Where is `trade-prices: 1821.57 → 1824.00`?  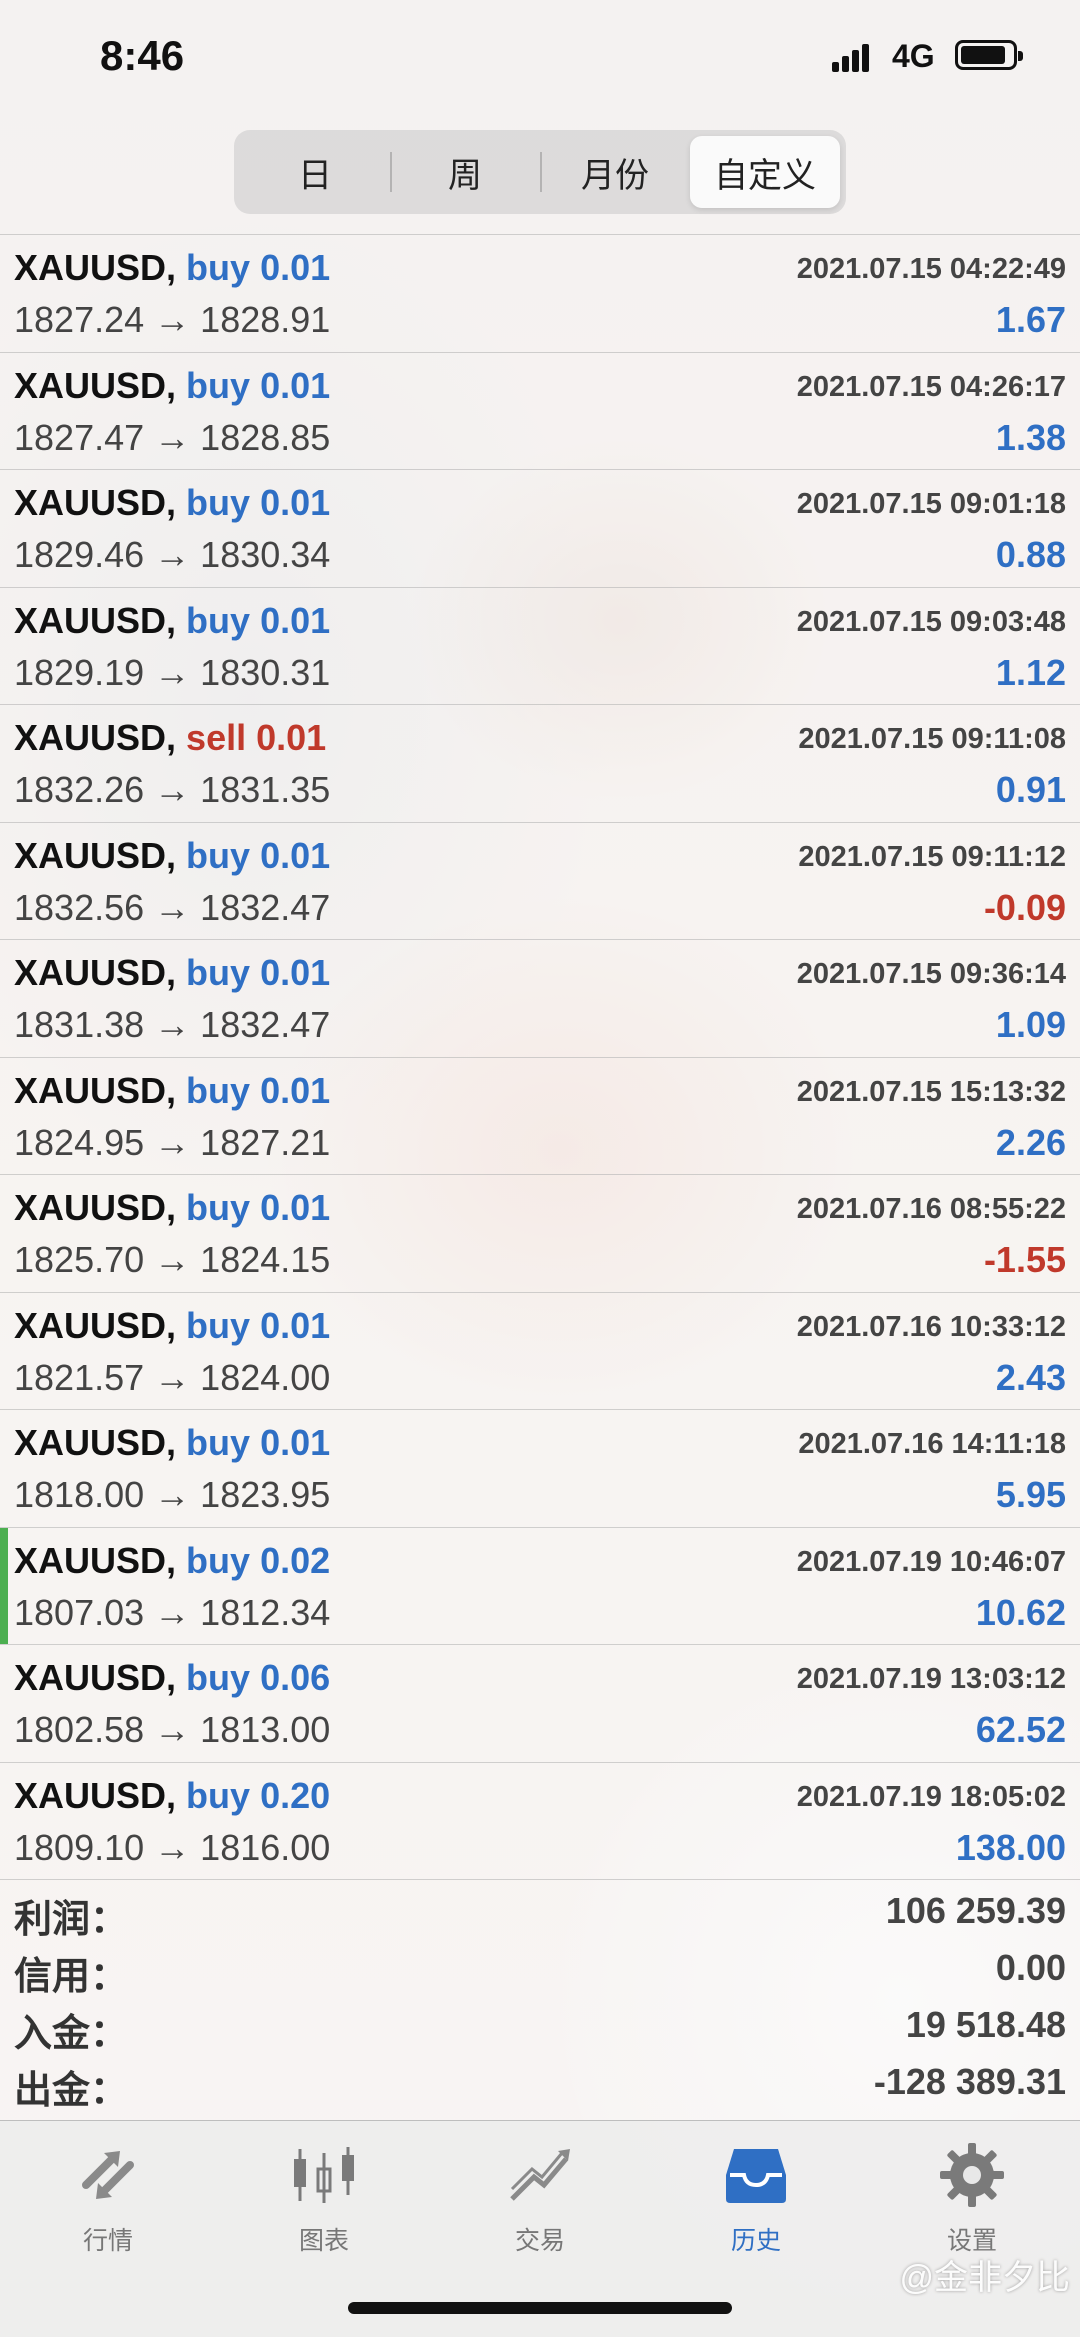 trade-prices: 1821.57 → 1824.00 is located at coordinates (172, 1378).